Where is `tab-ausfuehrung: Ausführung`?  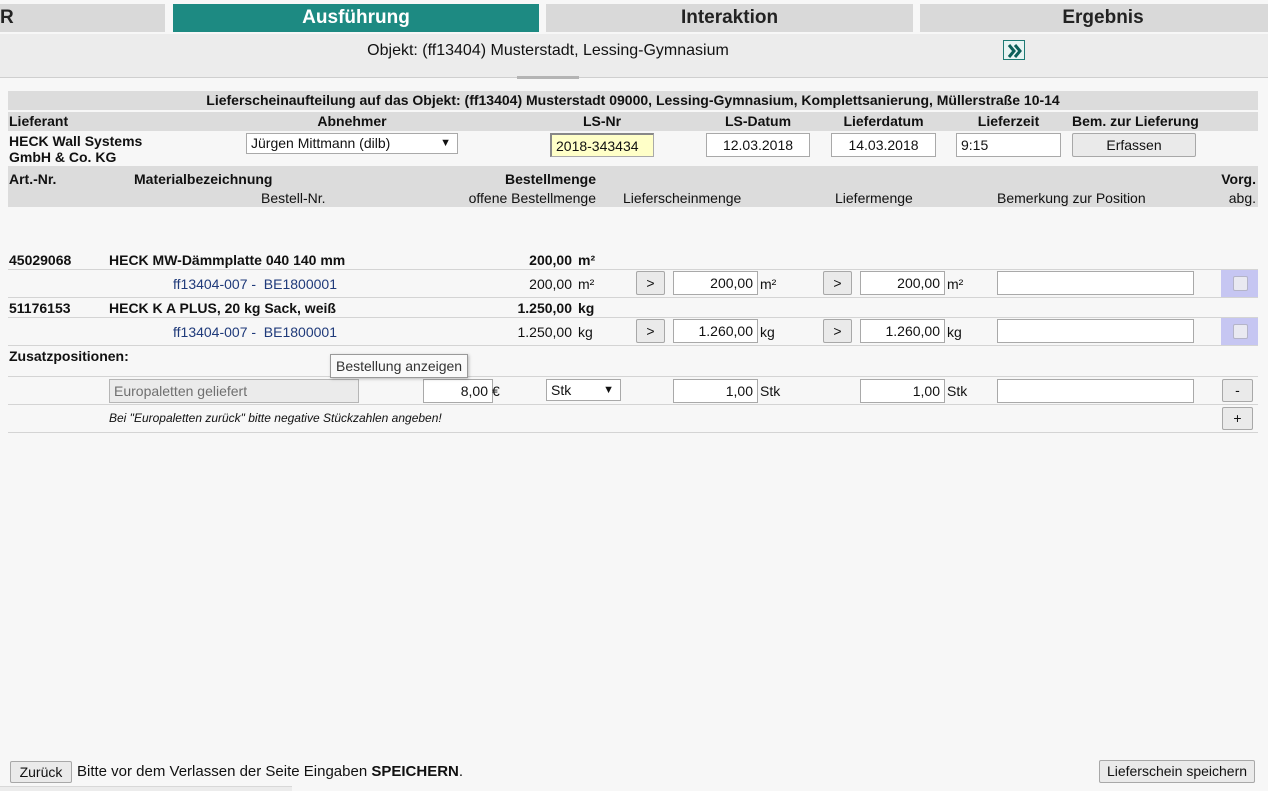
tab-ausfuehrung: Ausführung is located at coordinates (356, 18).